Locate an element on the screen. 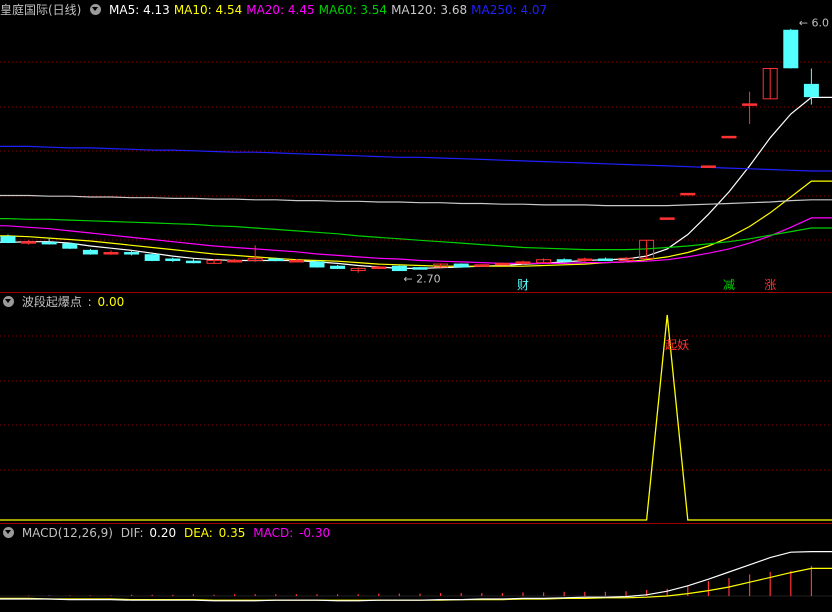 This screenshot has width=832, height=612. event-marker: 财 is located at coordinates (523, 285).